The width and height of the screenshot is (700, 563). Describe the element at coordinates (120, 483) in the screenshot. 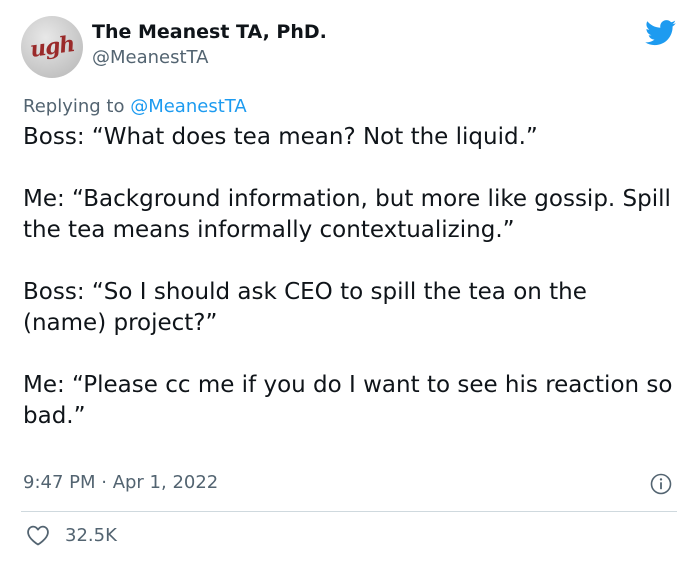

I see `tweet-timestamp: 9:47 PM · Apr 1, 2022` at that location.